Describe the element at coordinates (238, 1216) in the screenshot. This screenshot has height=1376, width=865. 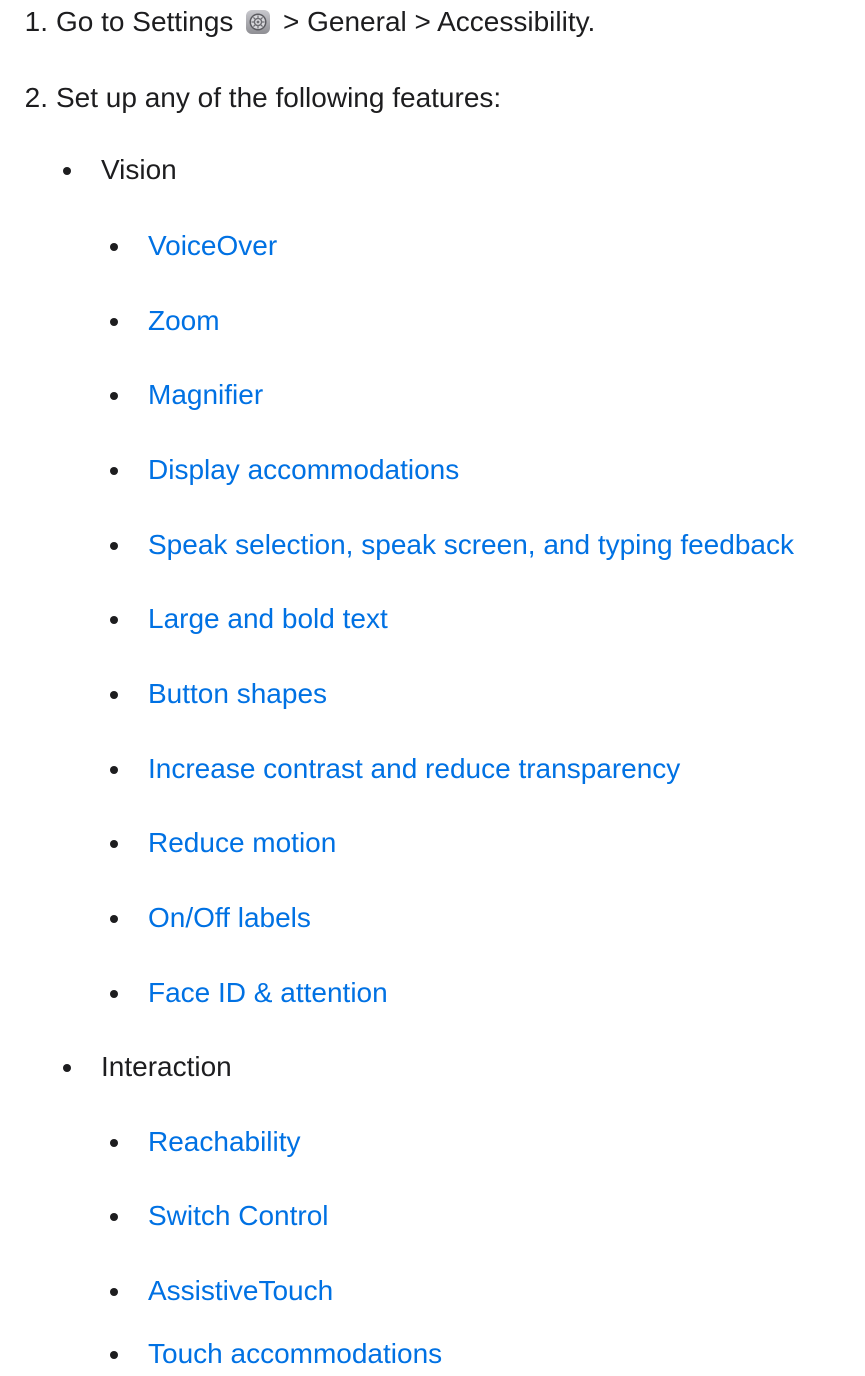
I see `link-switch-control: Switch Control` at that location.